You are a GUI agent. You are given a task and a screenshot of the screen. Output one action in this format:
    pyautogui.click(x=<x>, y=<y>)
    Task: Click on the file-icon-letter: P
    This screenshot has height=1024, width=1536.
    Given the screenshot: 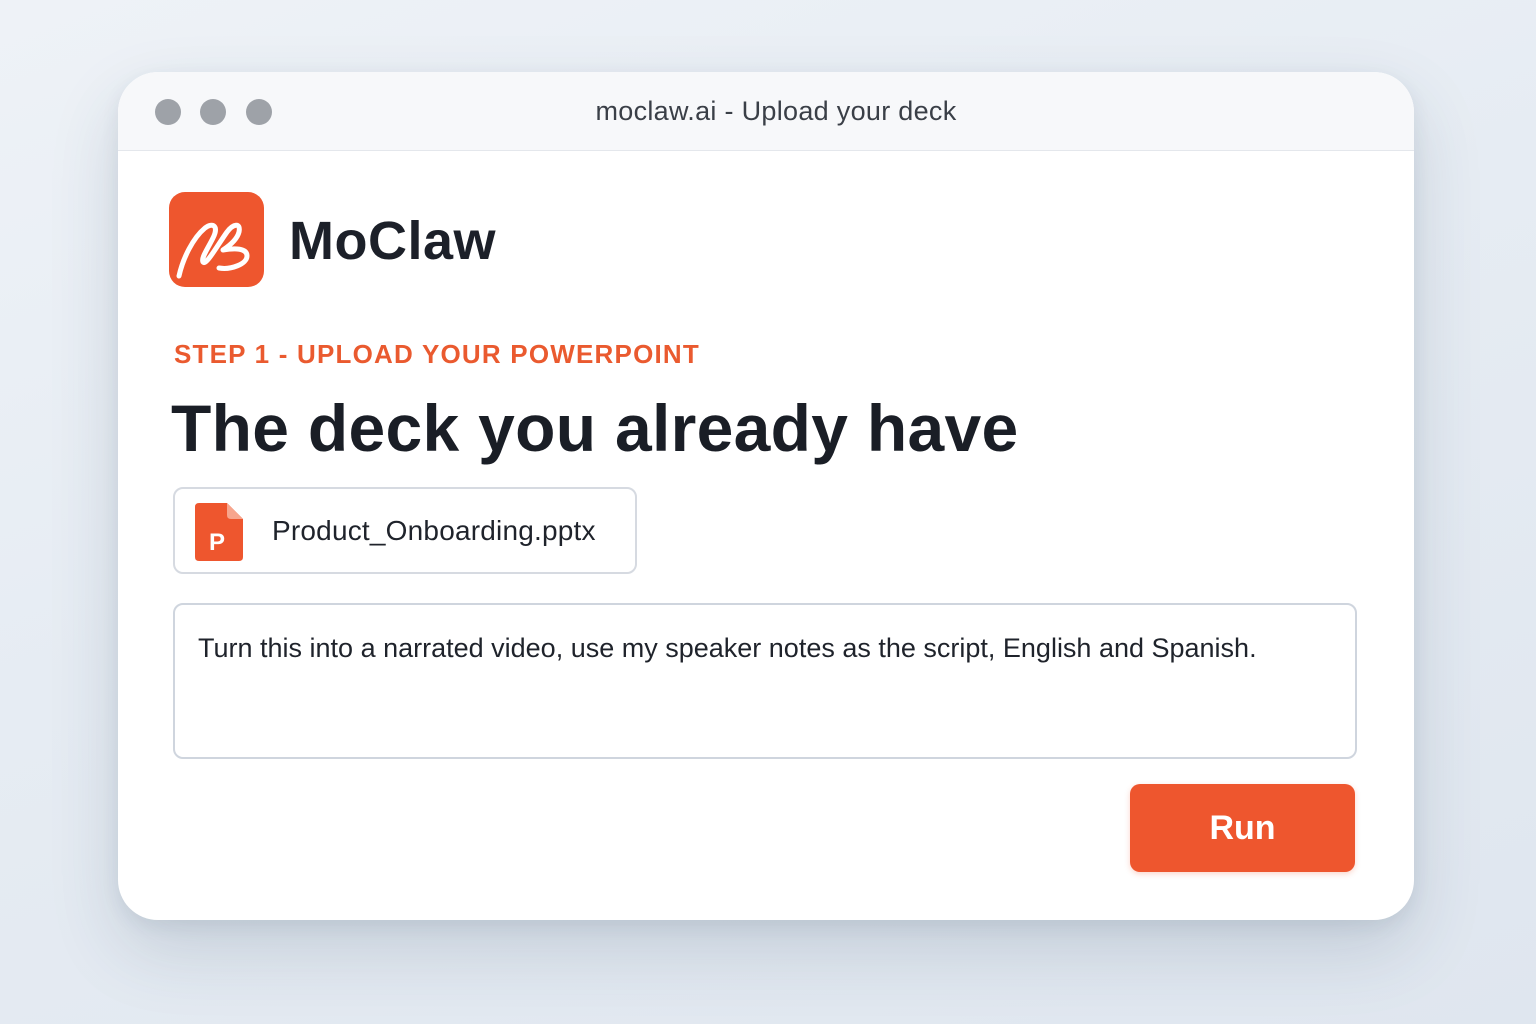 What is the action you would take?
    pyautogui.click(x=217, y=542)
    